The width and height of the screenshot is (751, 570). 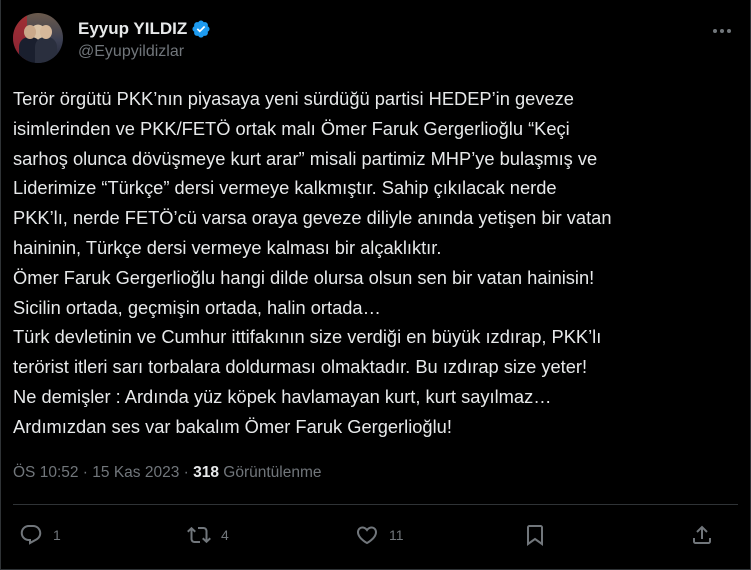 I want to click on author-name-row: Eyyup YILDIZ, so click(x=144, y=29).